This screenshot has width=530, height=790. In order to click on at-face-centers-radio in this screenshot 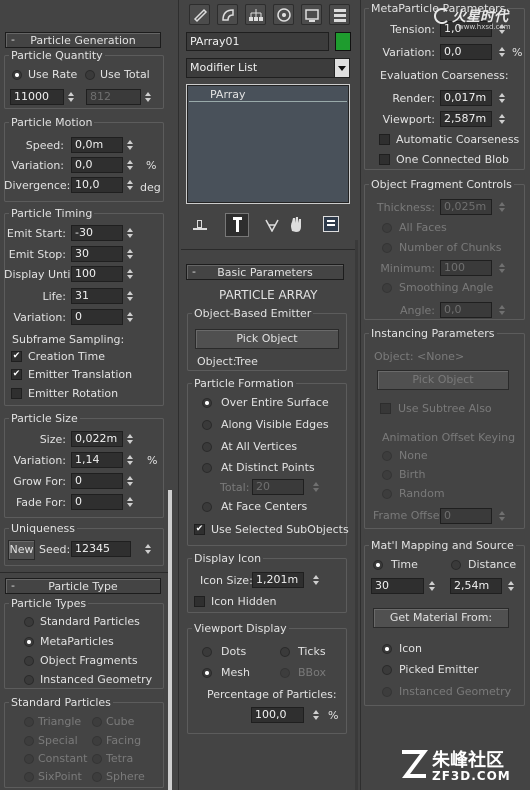, I will do `click(207, 507)`.